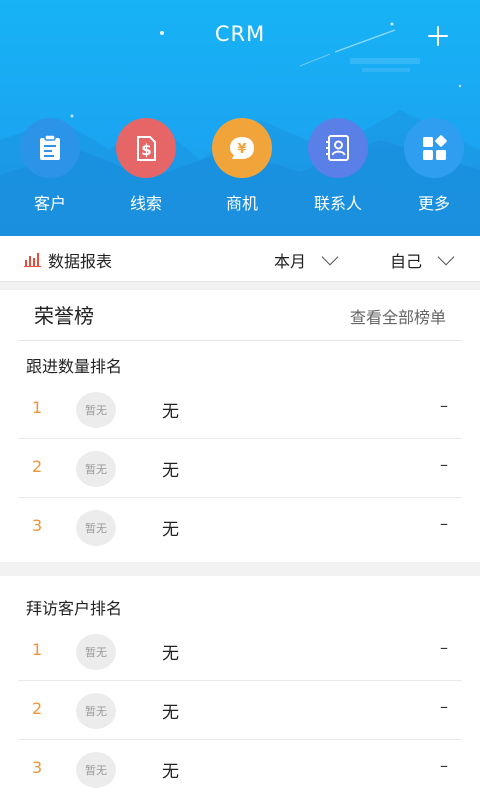  What do you see at coordinates (240, 340) in the screenshot?
I see `divider` at bounding box center [240, 340].